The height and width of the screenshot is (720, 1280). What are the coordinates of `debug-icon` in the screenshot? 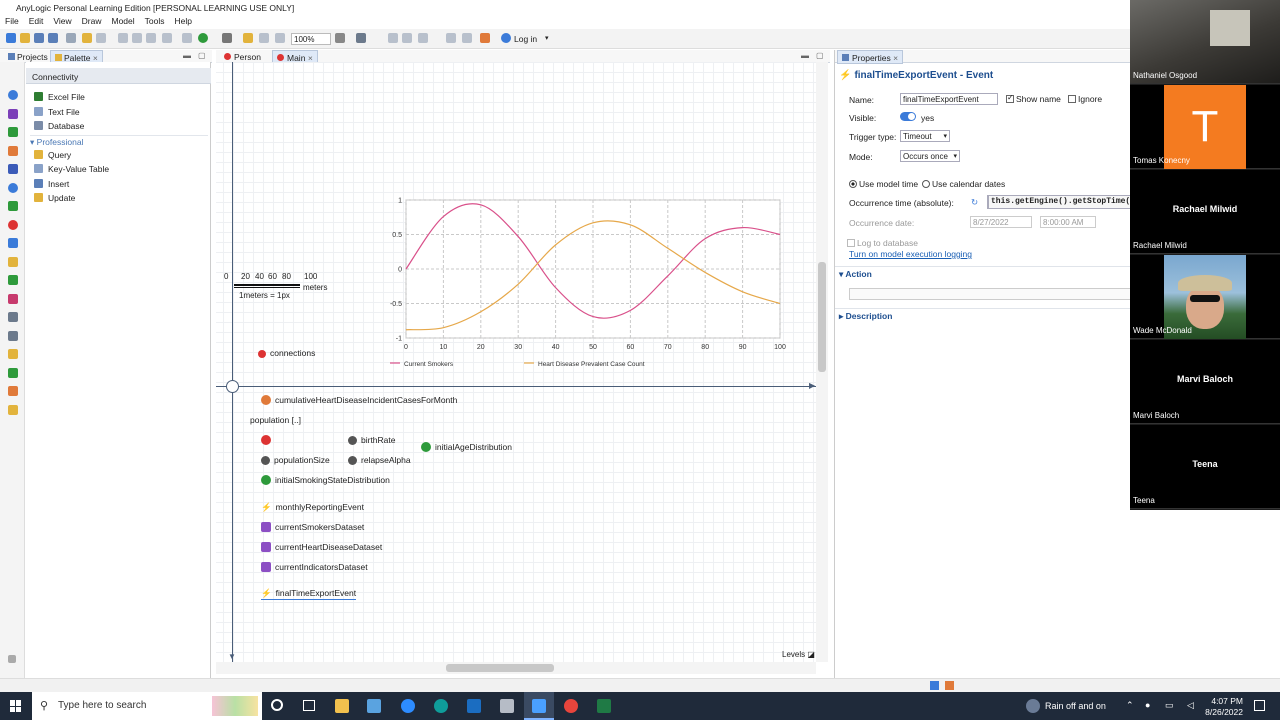 It's located at (187, 38).